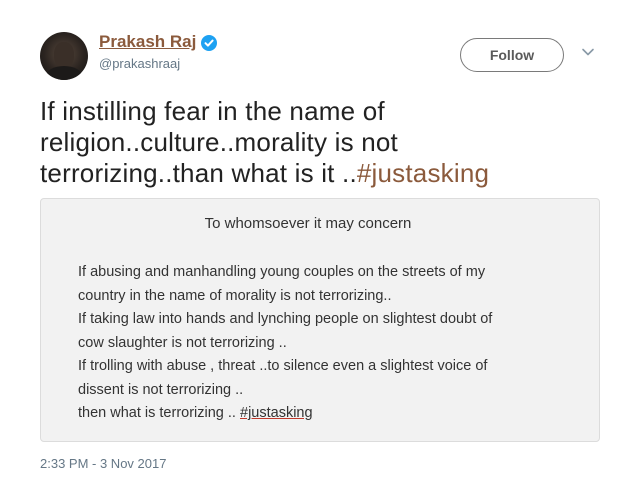  I want to click on card-line-last: then what is terrorizing .. #justasking, so click(328, 414).